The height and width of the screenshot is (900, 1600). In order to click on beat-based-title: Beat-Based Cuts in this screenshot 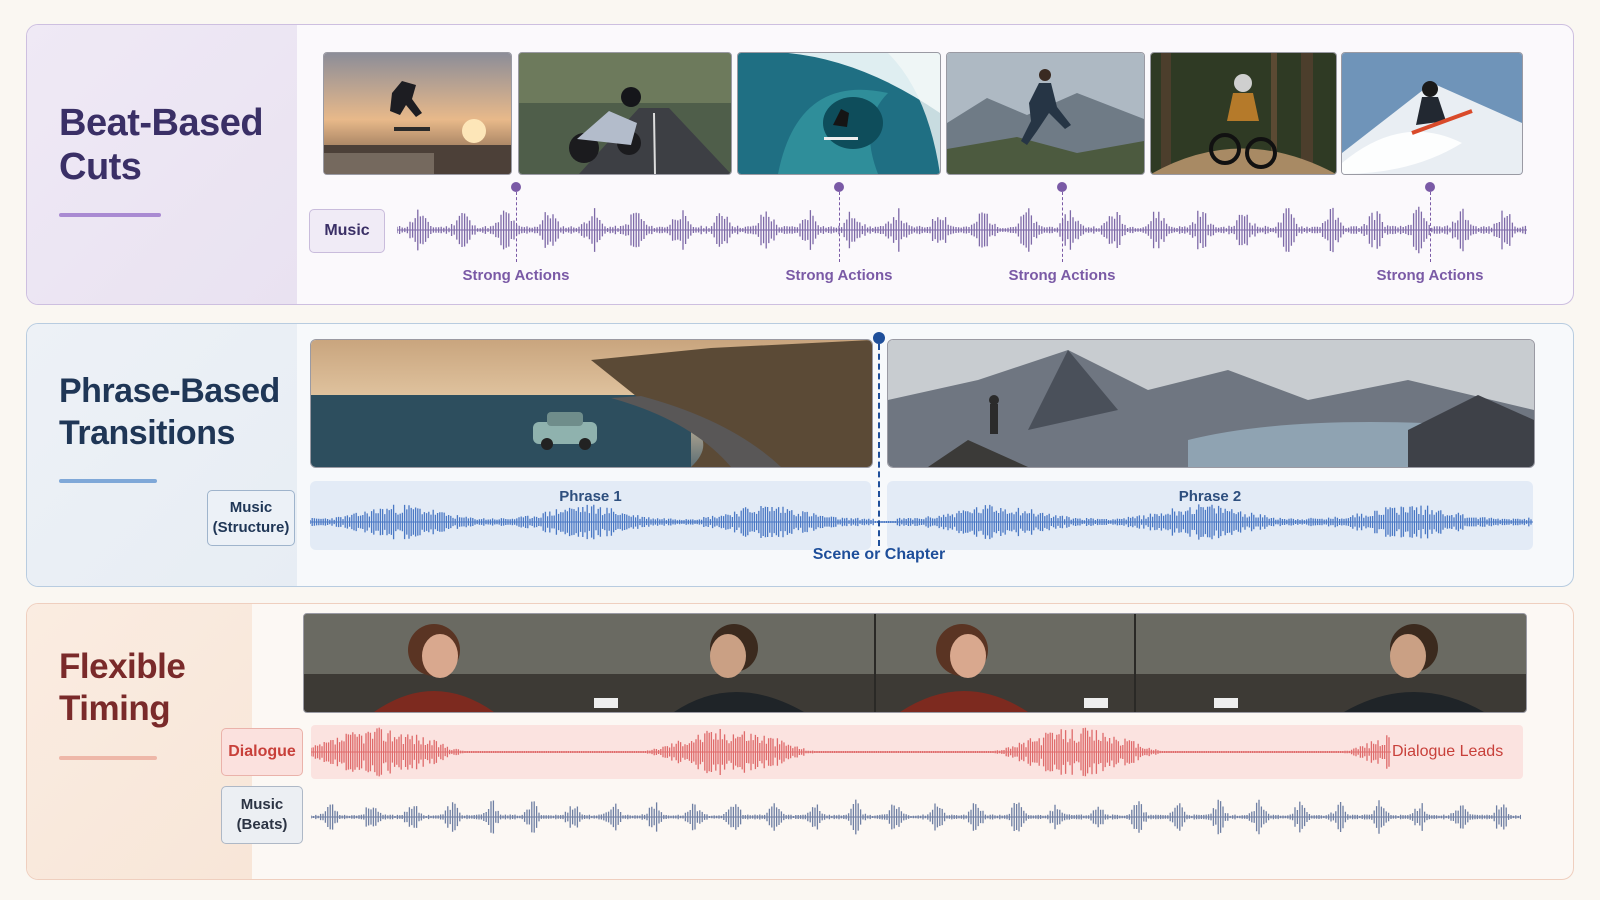, I will do `click(161, 145)`.